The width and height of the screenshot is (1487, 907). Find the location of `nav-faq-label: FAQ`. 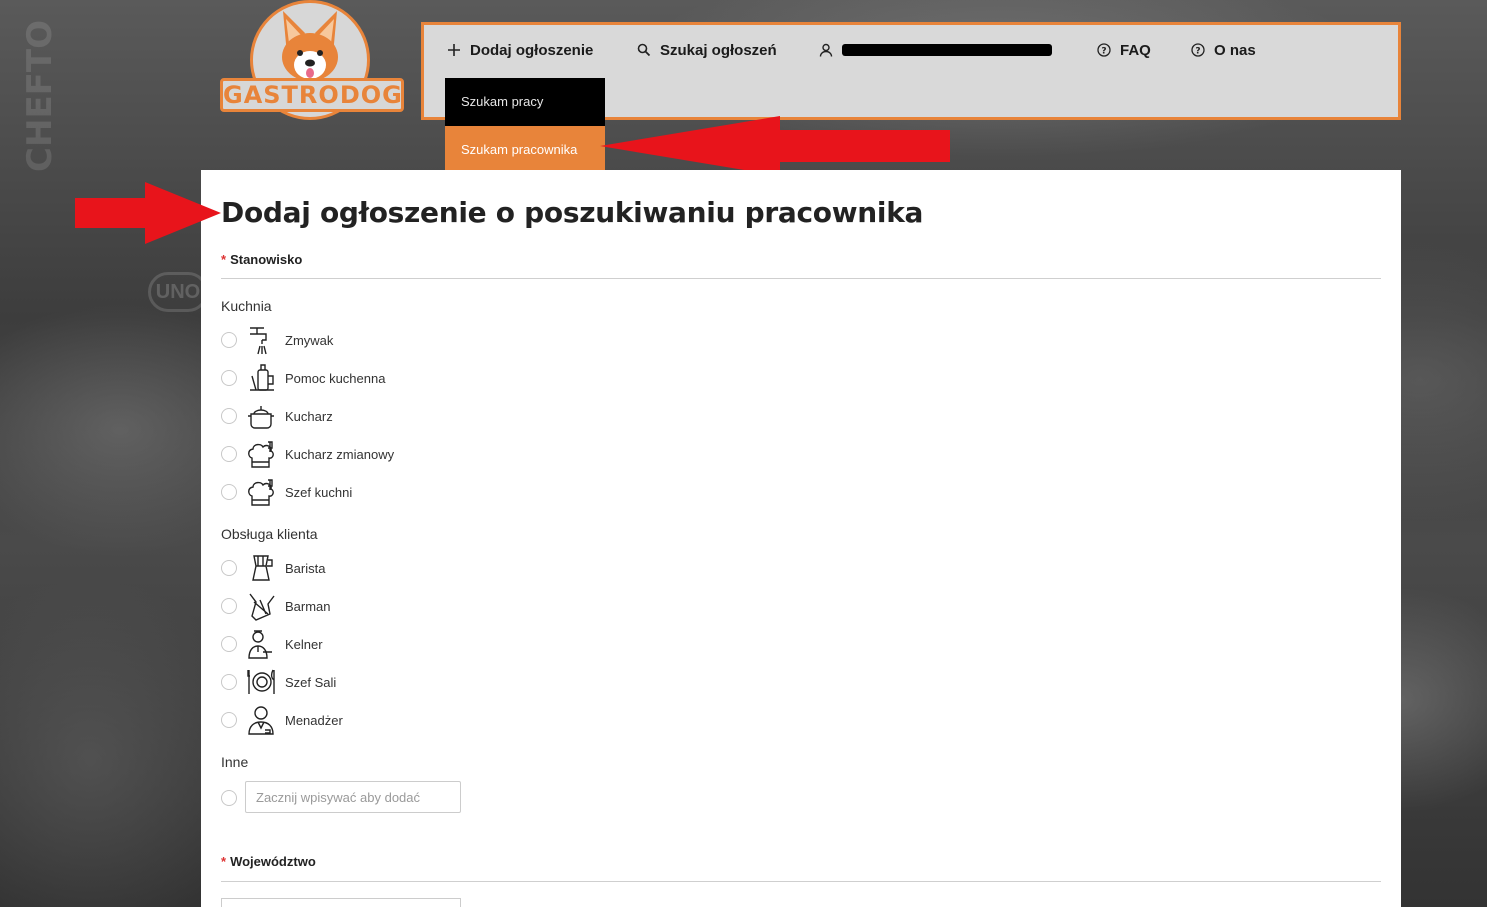

nav-faq-label: FAQ is located at coordinates (1135, 50).